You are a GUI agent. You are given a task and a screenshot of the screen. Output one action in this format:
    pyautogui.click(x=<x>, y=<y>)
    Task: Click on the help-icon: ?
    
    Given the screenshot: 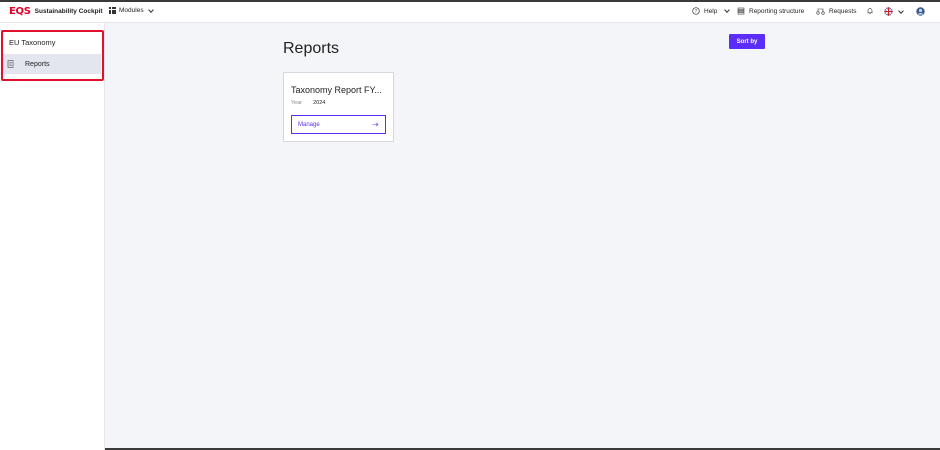 What is the action you would take?
    pyautogui.click(x=696, y=11)
    